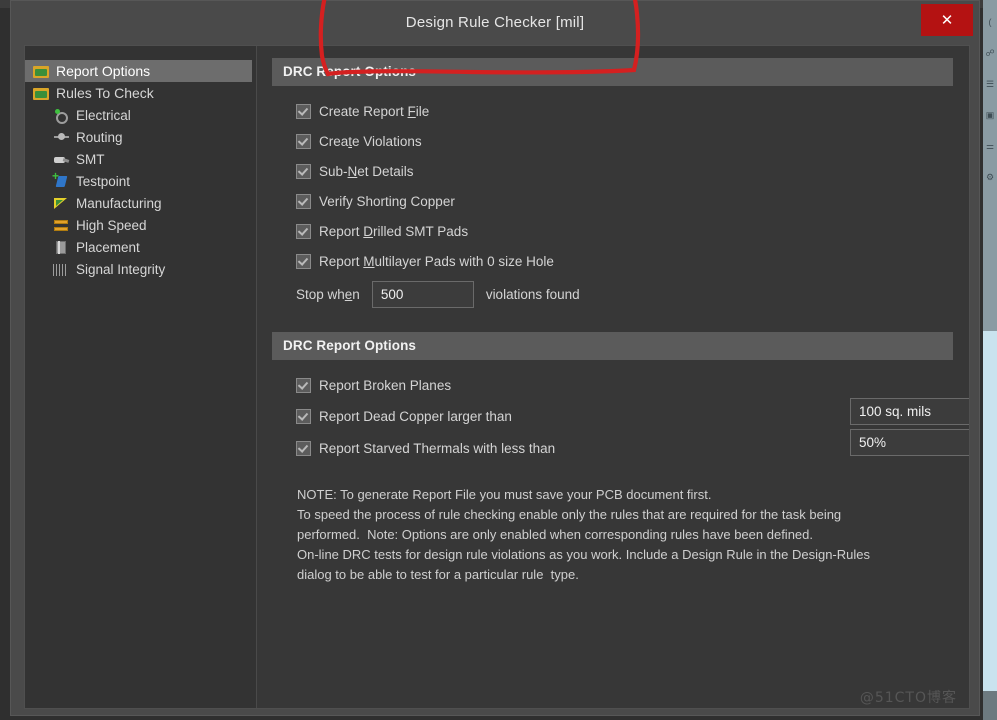 The width and height of the screenshot is (997, 720). What do you see at coordinates (121, 269) in the screenshot?
I see `sidebar-item-label: Signal Integrity` at bounding box center [121, 269].